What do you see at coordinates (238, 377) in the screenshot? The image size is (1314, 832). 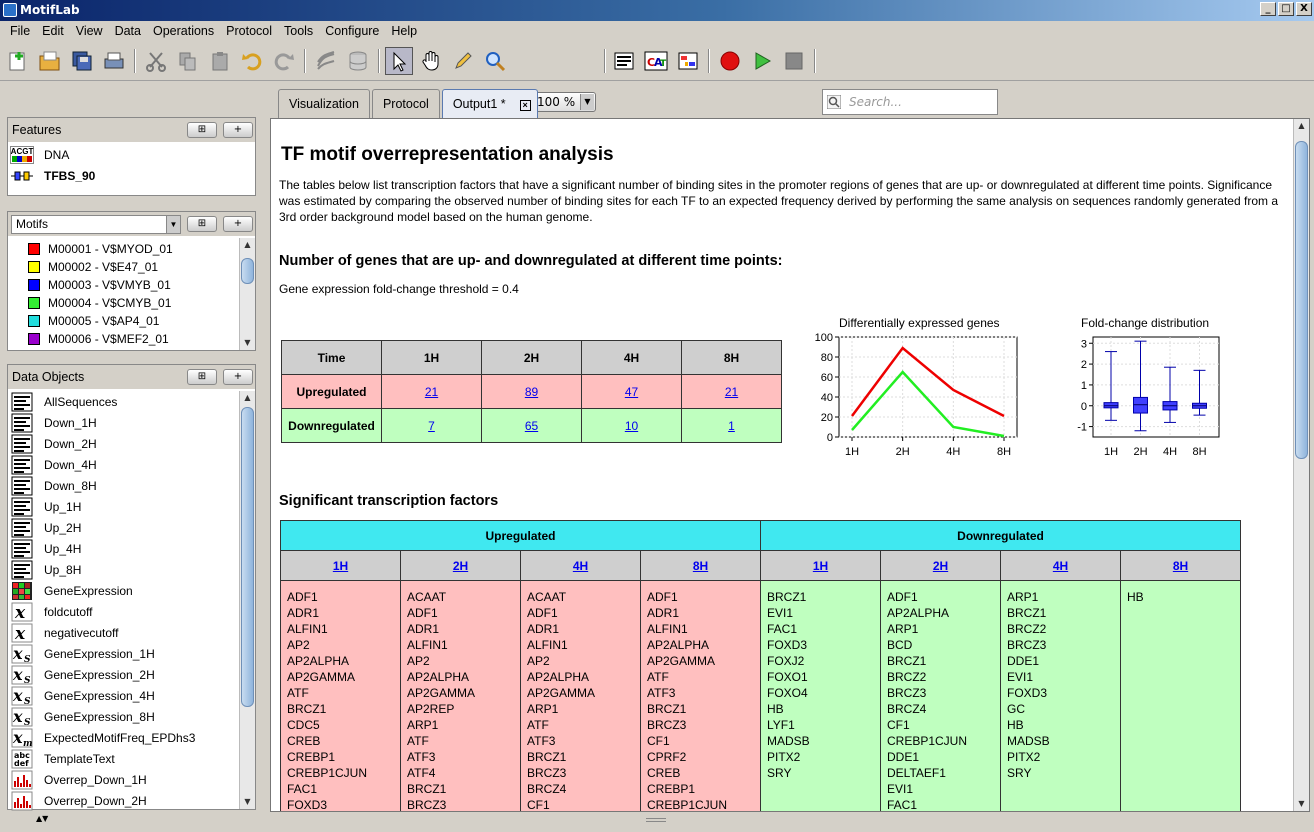 I see `data-objects-add-button: +` at bounding box center [238, 377].